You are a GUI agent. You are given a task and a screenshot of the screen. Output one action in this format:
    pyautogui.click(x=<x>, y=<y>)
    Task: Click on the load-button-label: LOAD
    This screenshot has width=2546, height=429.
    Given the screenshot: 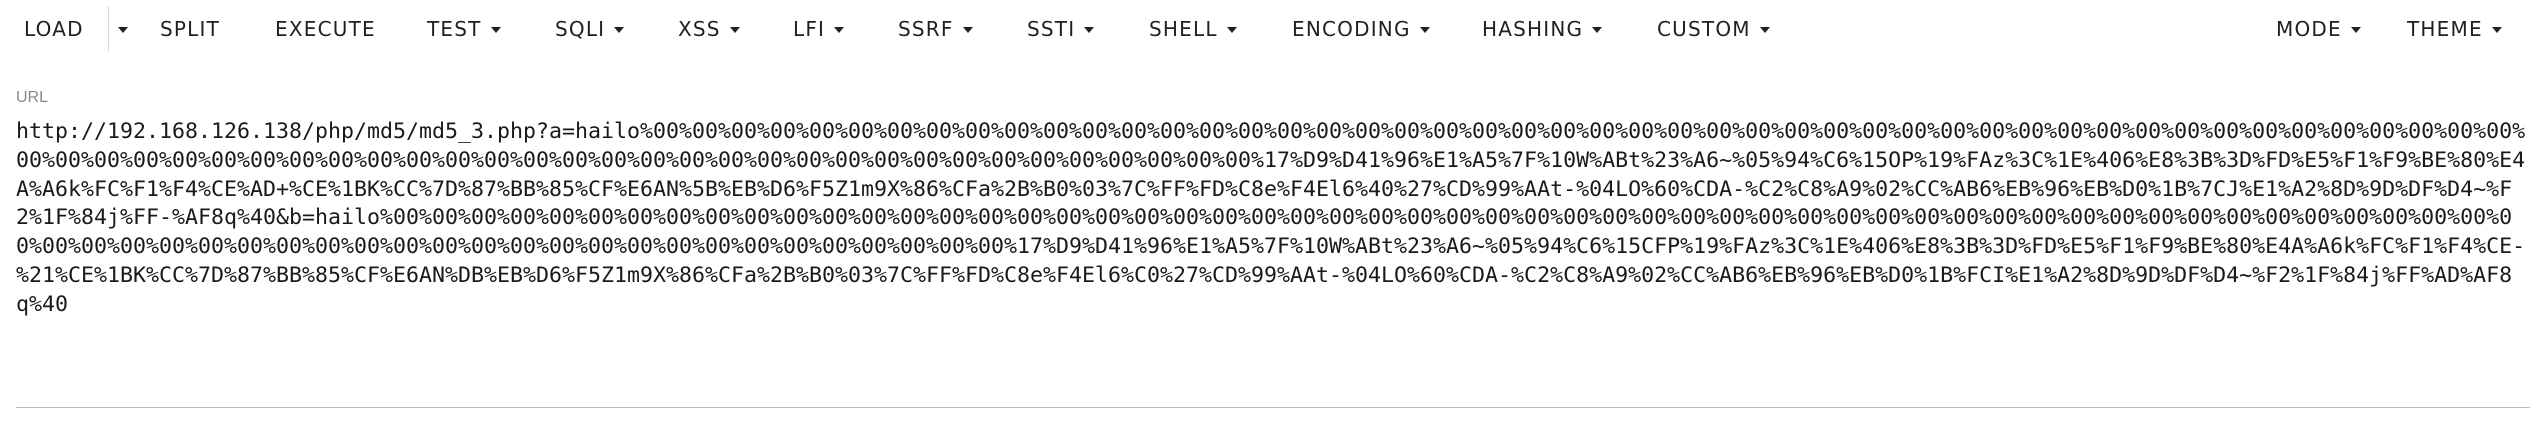 What is the action you would take?
    pyautogui.click(x=54, y=28)
    